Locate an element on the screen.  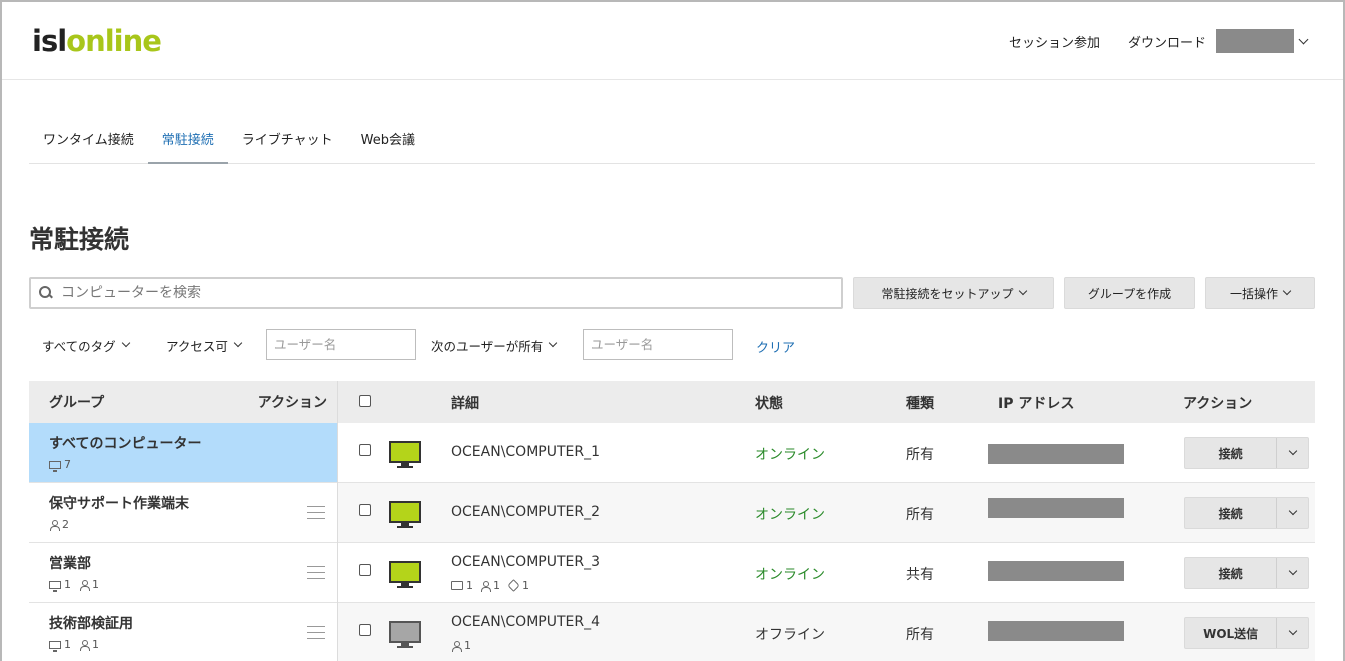
tags-filter-dropdown: すべてのタグ is located at coordinates (86, 345).